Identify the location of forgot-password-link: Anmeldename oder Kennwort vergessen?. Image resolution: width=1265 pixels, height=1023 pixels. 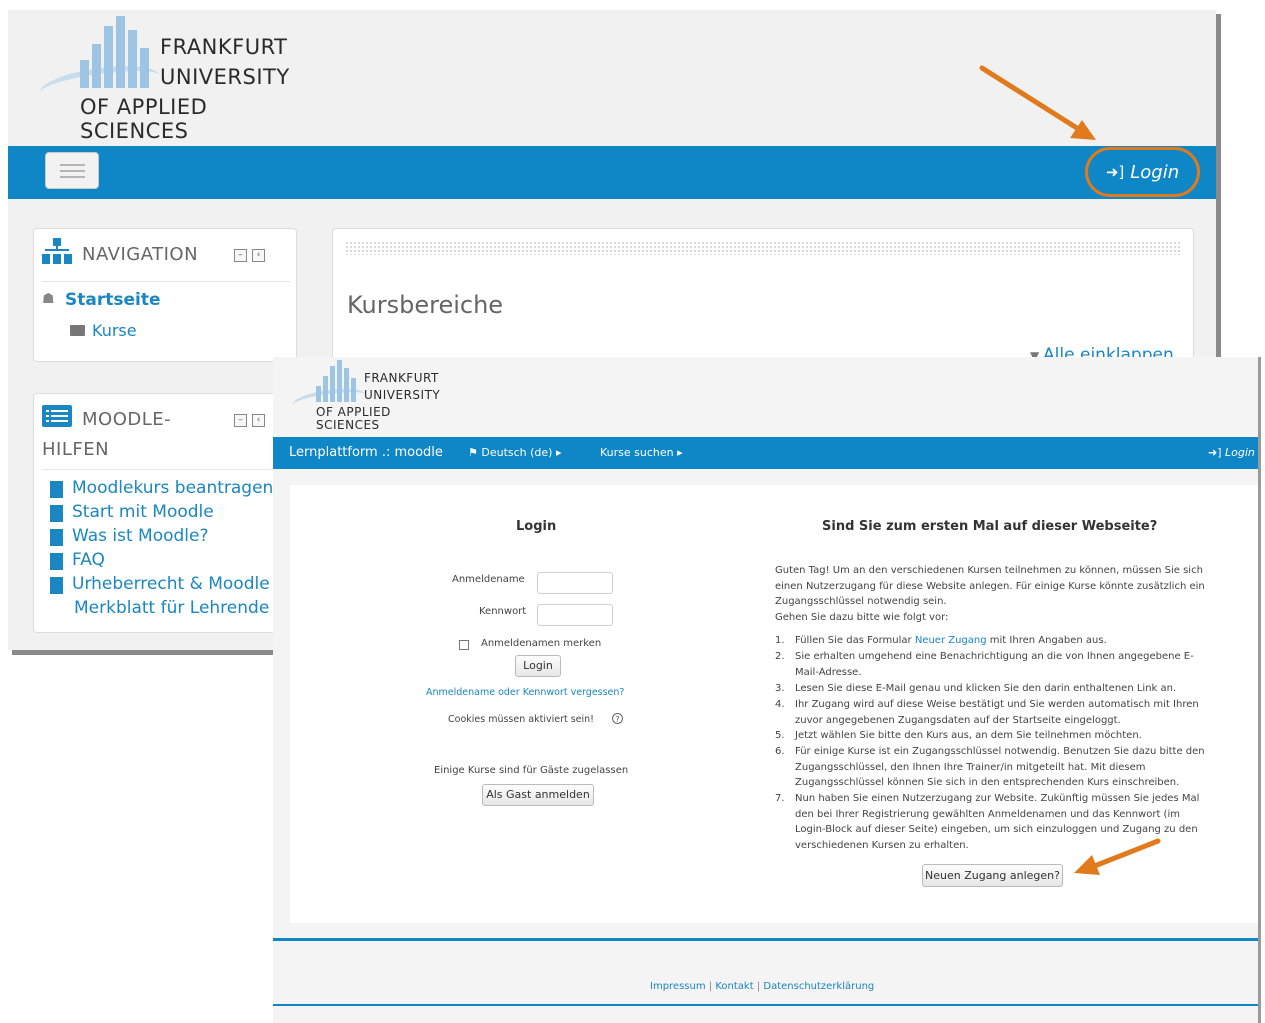
(525, 692).